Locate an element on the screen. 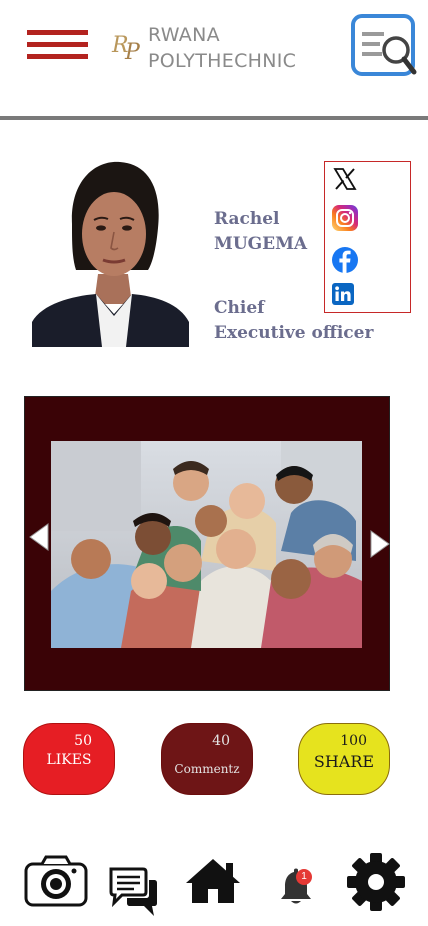  likes-label: LIKES is located at coordinates (69, 760).